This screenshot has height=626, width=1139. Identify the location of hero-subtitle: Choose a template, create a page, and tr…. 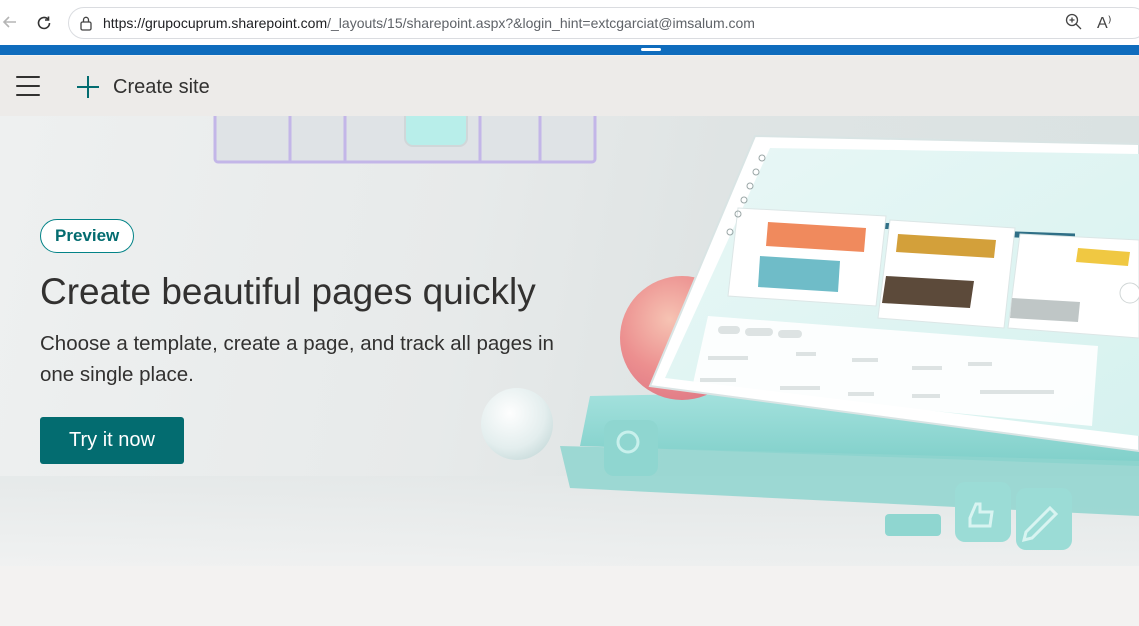
(297, 359).